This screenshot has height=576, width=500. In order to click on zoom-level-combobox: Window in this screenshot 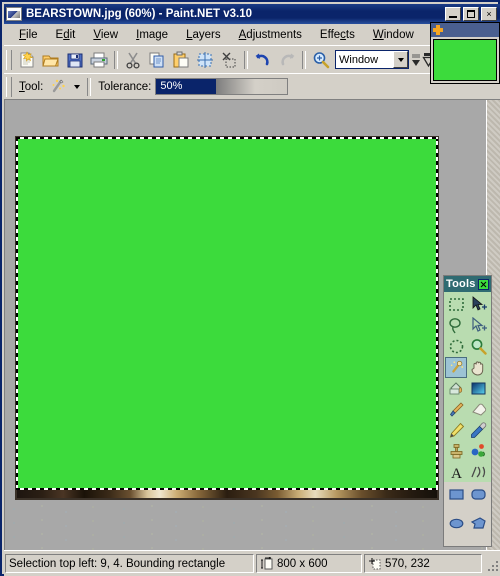, I will do `click(372, 59)`.